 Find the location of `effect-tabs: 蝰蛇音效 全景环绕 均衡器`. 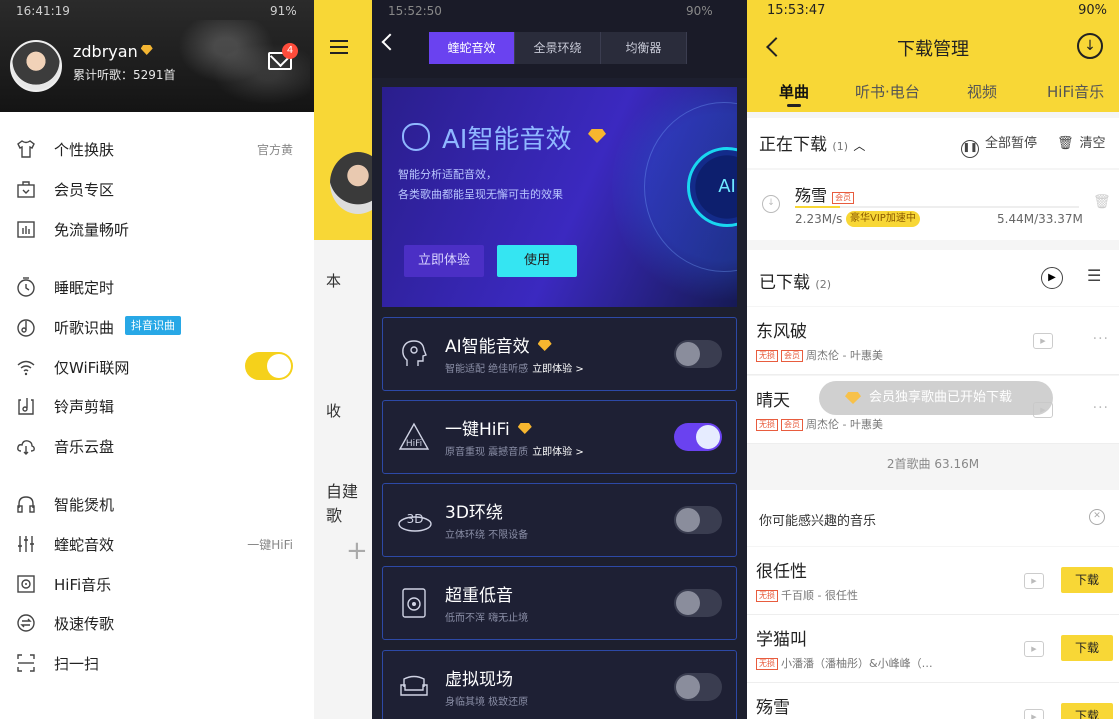

effect-tabs: 蝰蛇音效 全景环绕 均衡器 is located at coordinates (558, 48).